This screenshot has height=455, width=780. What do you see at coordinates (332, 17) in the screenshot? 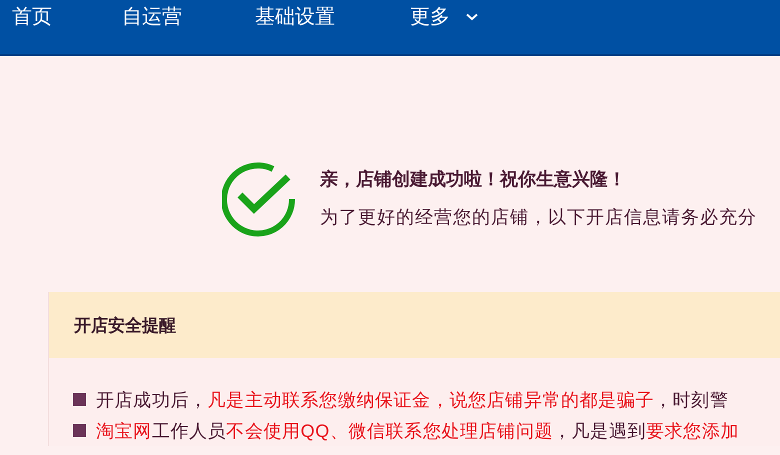
I see `nav-link: 基础设置` at bounding box center [332, 17].